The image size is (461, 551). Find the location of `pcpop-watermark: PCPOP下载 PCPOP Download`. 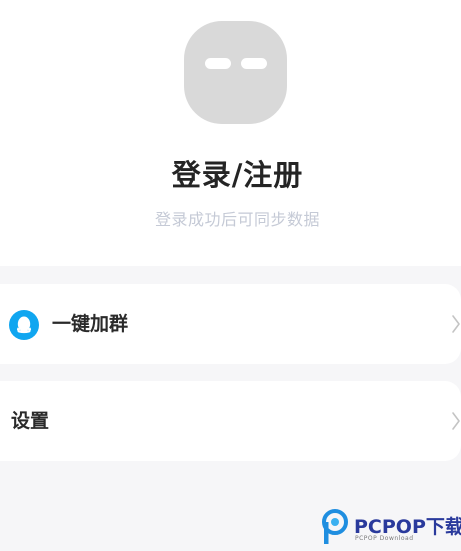

pcpop-watermark: PCPOP下载 PCPOP Download is located at coordinates (389, 528).